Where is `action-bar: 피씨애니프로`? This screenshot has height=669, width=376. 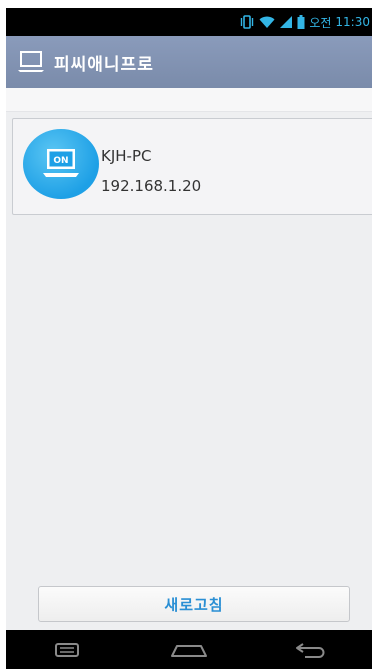 action-bar: 피씨애니프로 is located at coordinates (189, 62).